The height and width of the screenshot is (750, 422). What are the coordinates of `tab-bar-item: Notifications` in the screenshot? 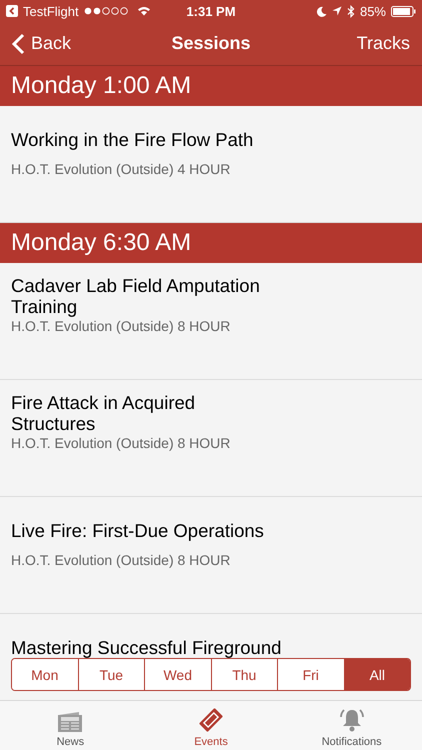 It's located at (351, 725).